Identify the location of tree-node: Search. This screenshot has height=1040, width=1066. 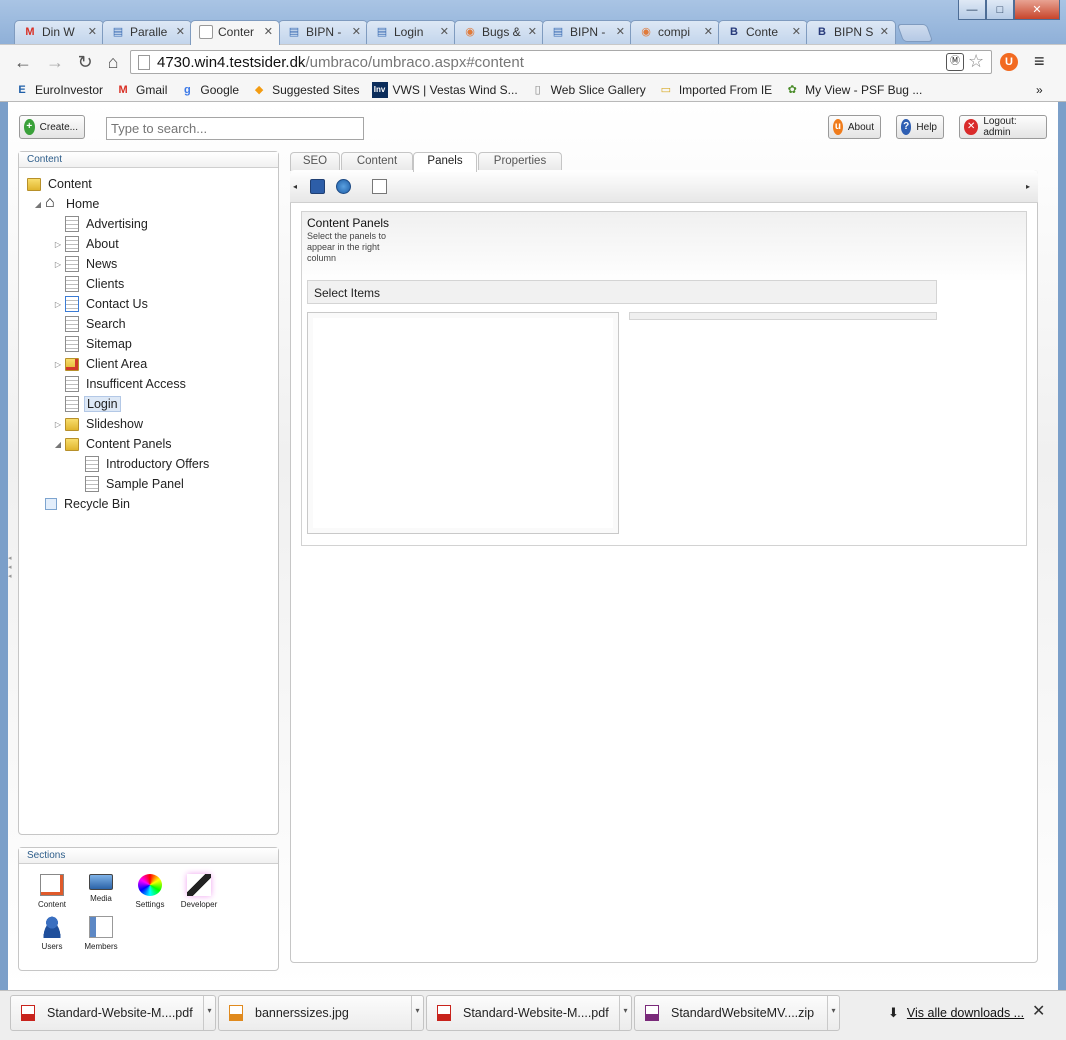
(90, 324).